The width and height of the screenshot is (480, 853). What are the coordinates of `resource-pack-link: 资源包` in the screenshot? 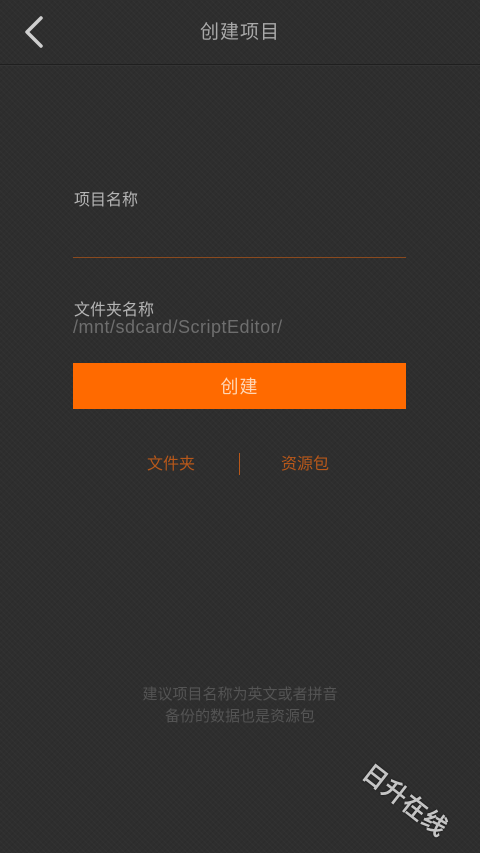 It's located at (305, 464).